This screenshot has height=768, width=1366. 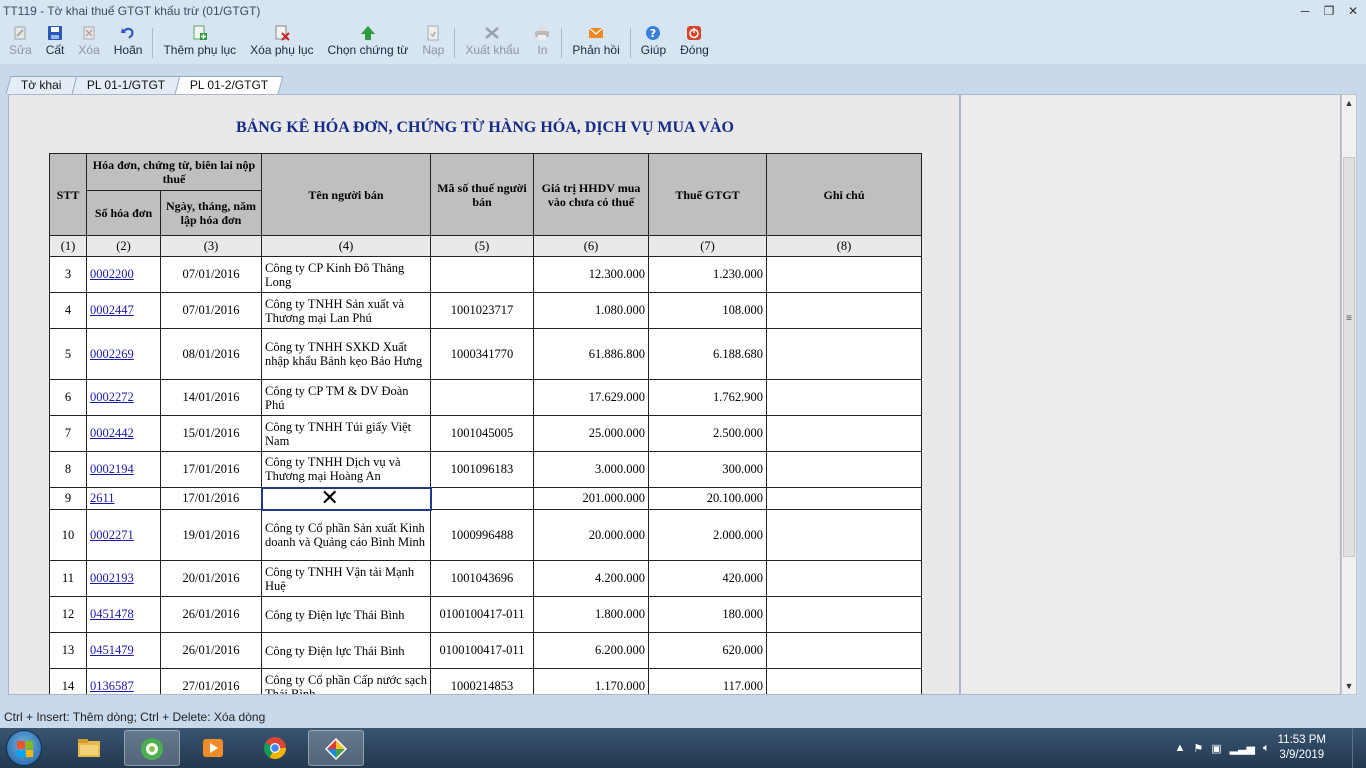 What do you see at coordinates (199, 43) in the screenshot?
I see `add-appendix-button: Thêm phụ lục` at bounding box center [199, 43].